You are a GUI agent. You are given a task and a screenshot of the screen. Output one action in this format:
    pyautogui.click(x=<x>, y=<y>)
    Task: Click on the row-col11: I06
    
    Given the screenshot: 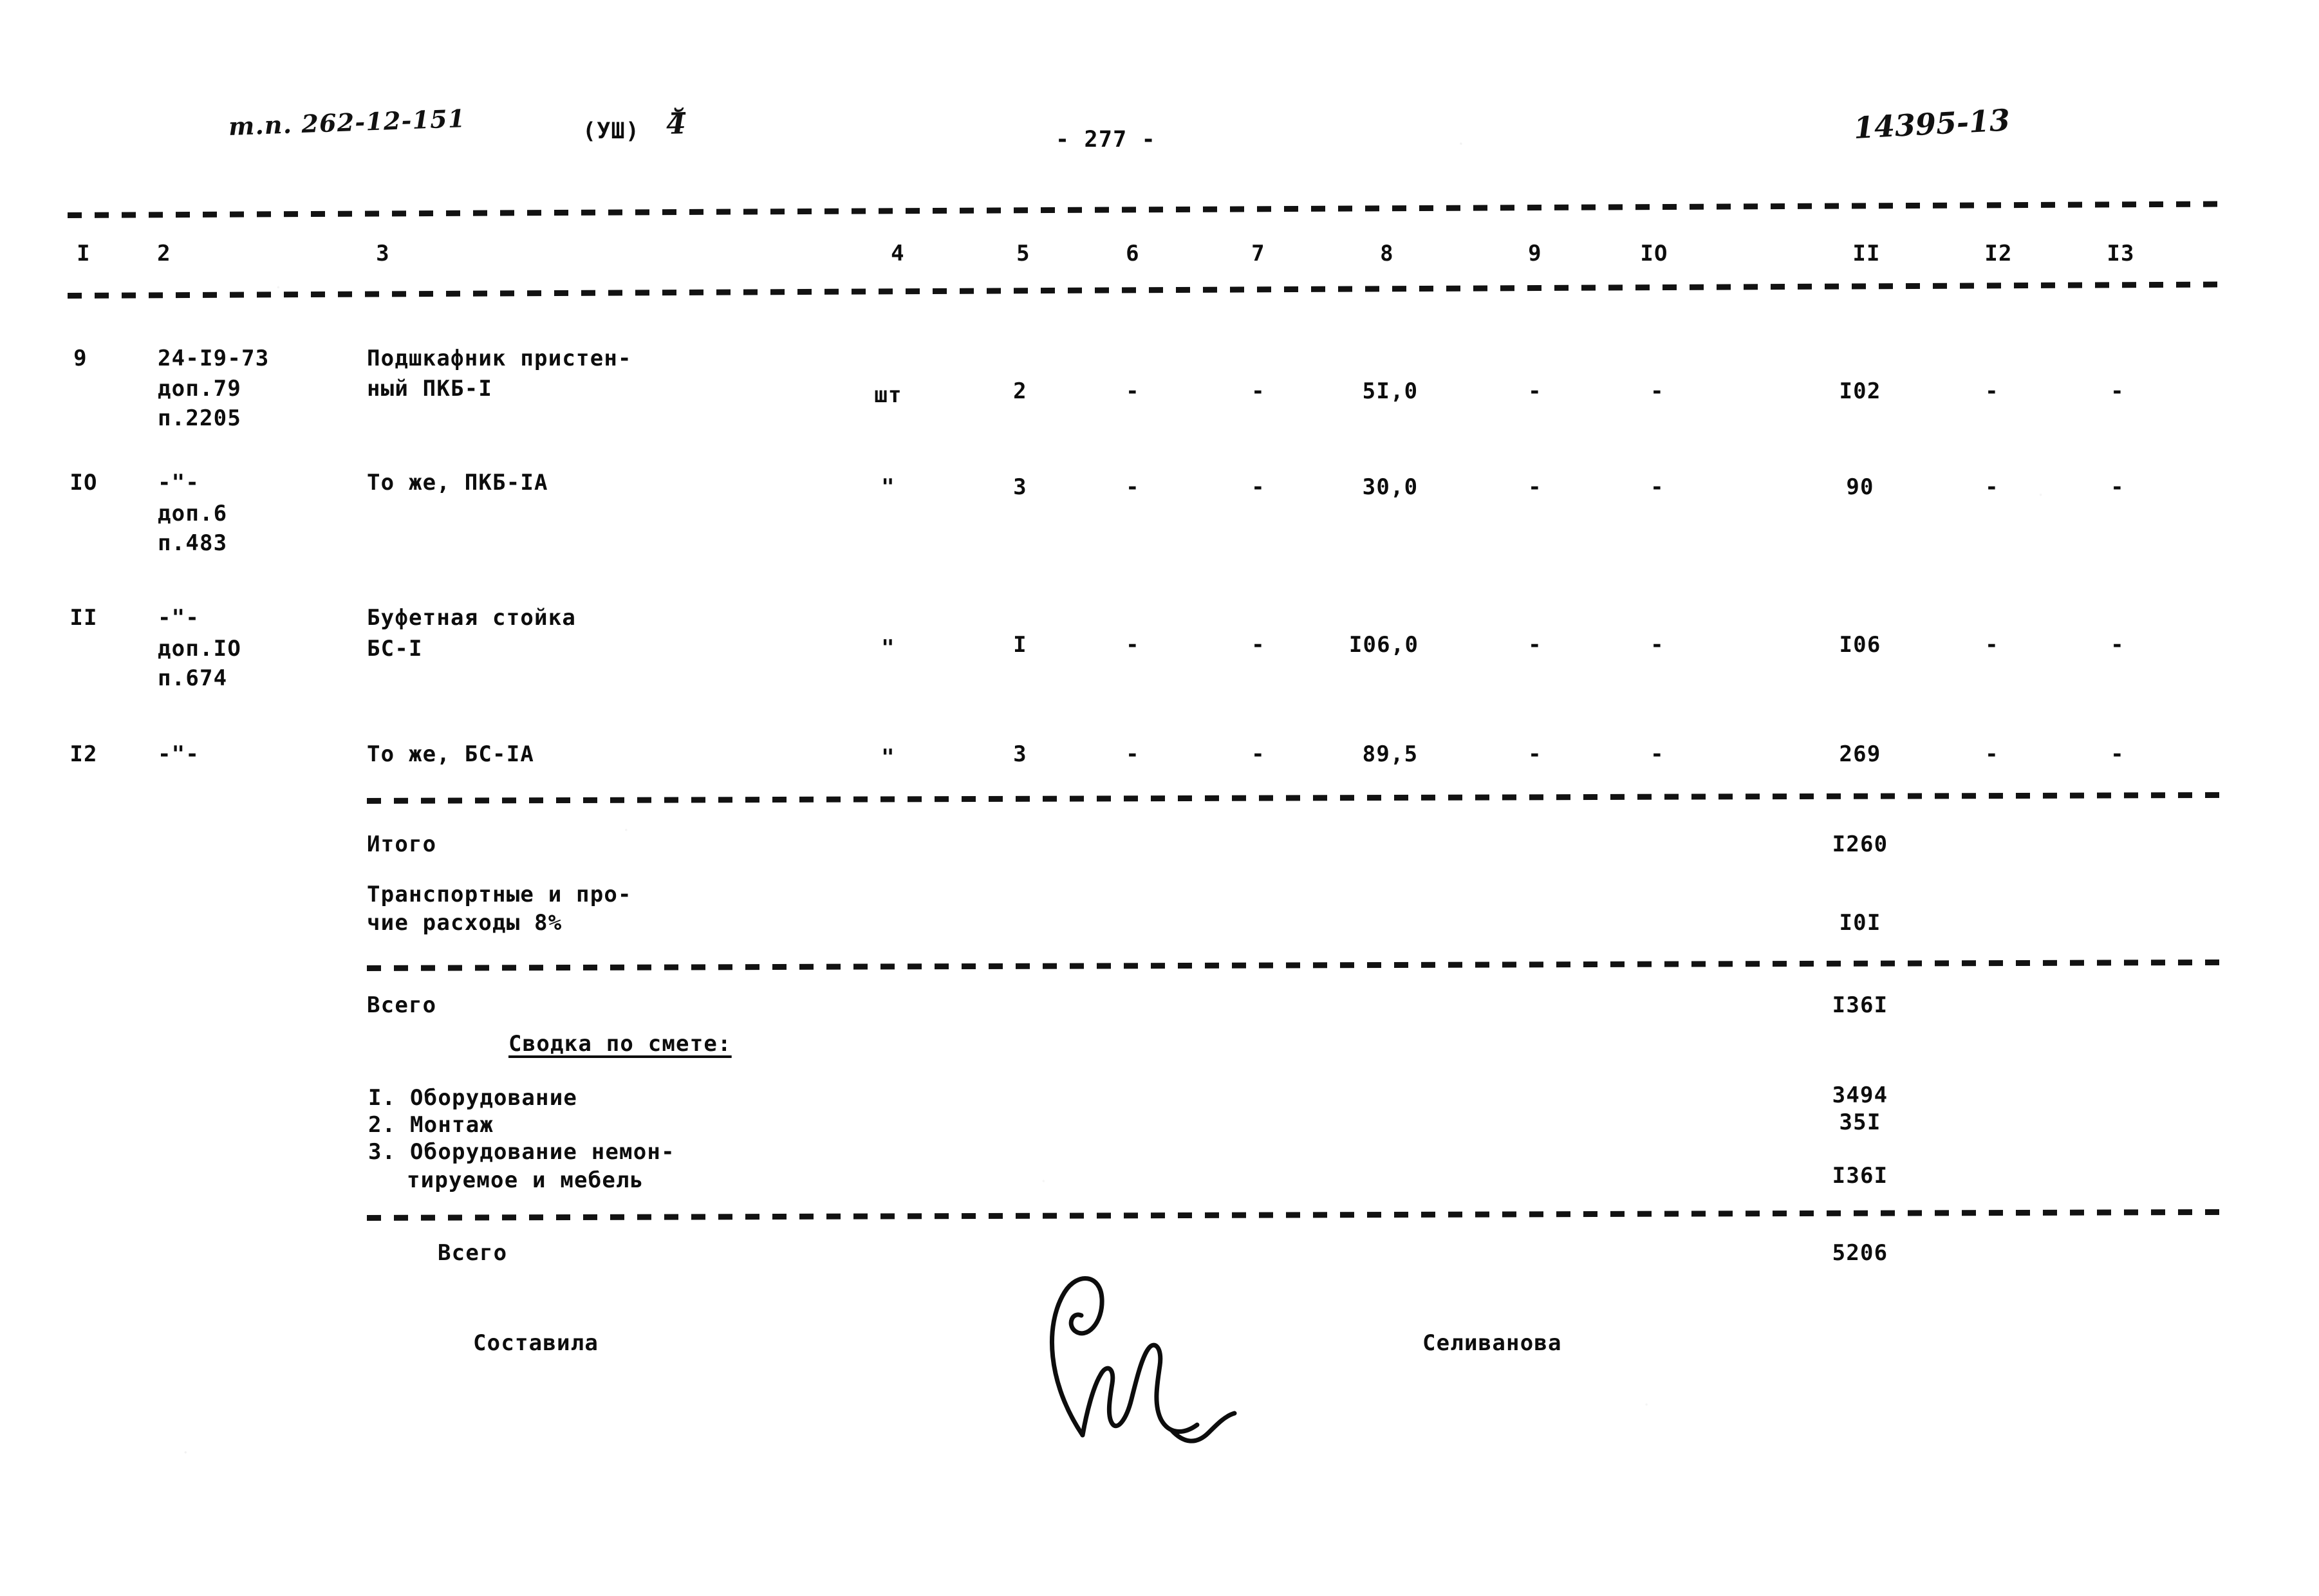 What is the action you would take?
    pyautogui.click(x=1860, y=645)
    